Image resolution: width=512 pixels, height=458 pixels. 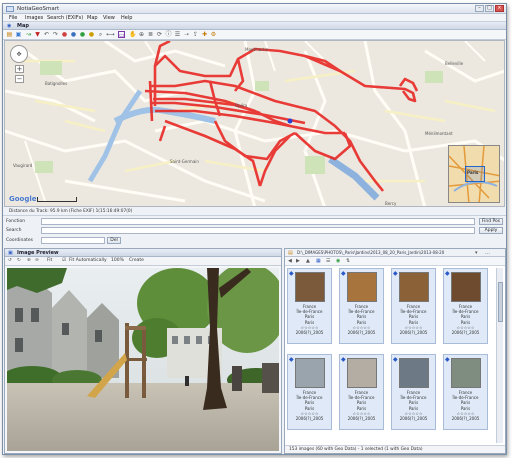 What do you see at coordinates (476, 253) in the screenshot?
I see `dropdown-arrow-icon: ▾` at bounding box center [476, 253].